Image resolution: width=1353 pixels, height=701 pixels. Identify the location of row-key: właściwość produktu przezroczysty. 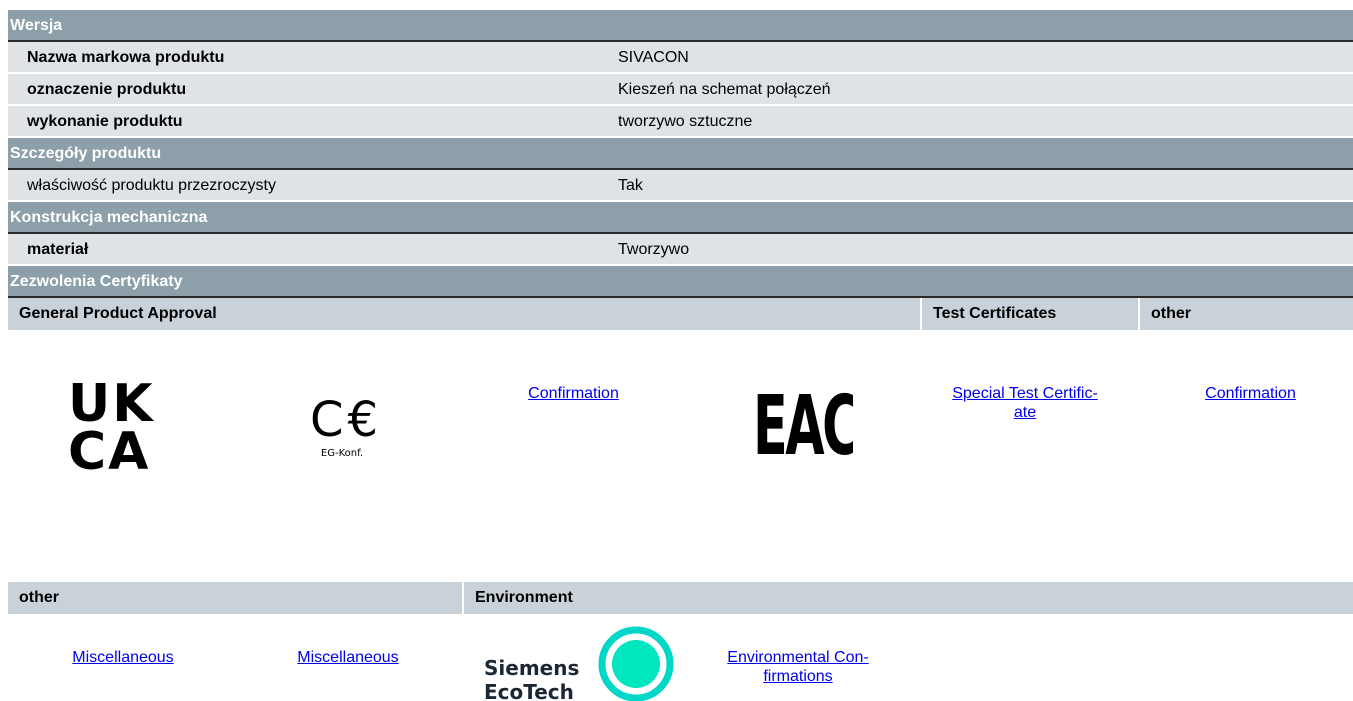
(151, 185).